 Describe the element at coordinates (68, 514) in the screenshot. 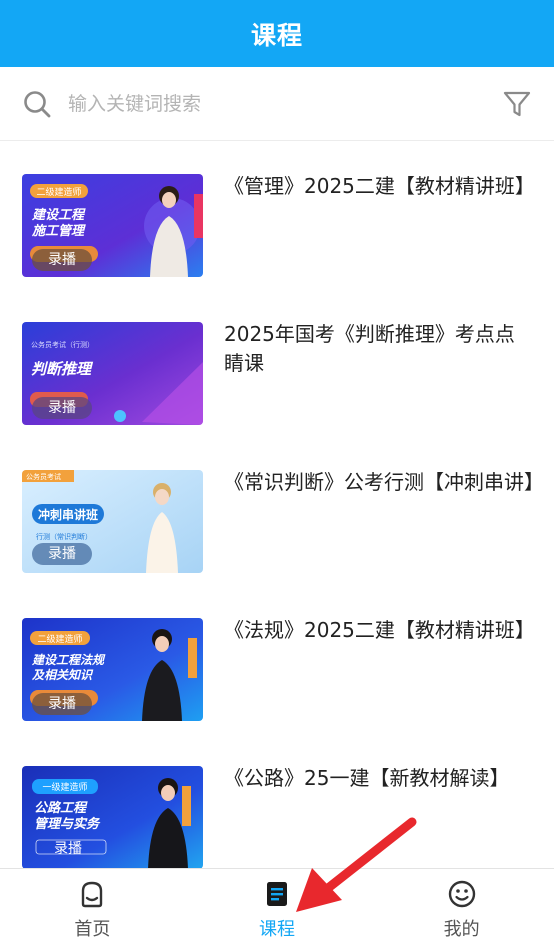

I see `svg-text: 冲刺串讲班` at that location.